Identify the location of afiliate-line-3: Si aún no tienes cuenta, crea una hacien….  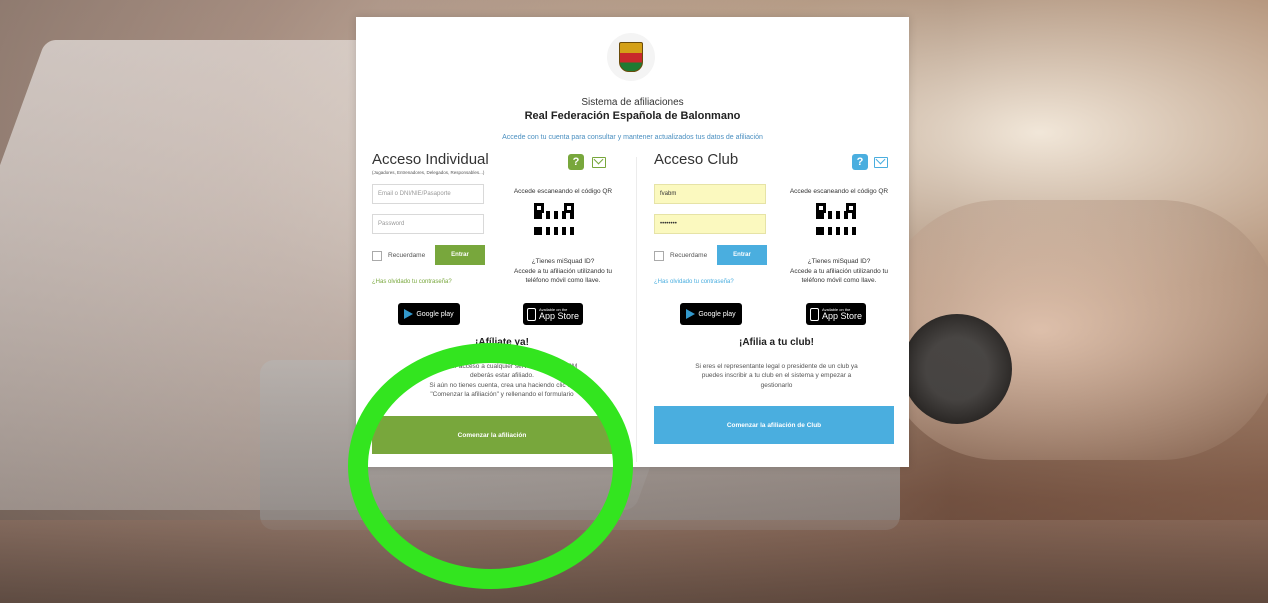
(502, 385).